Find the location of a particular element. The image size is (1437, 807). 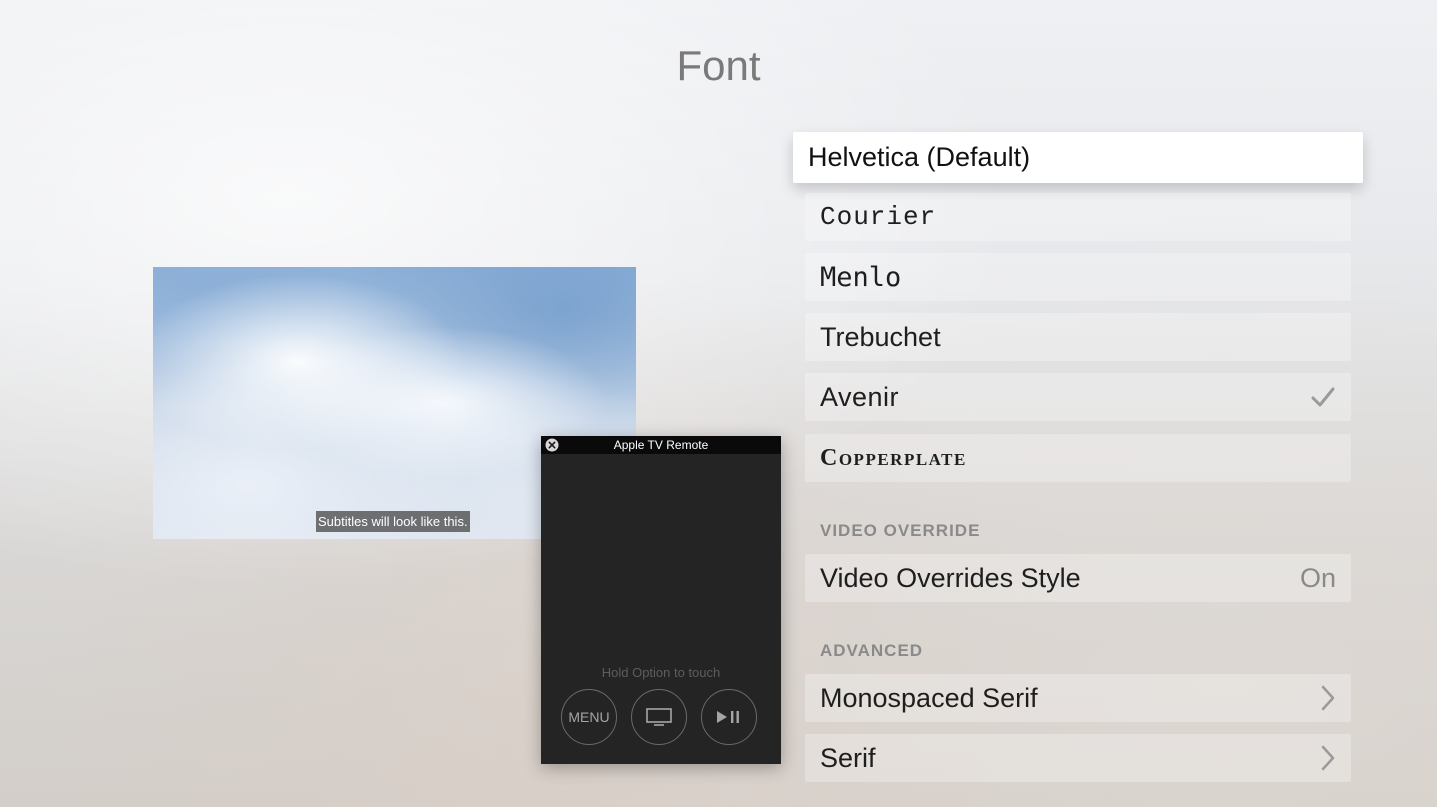

font-option-courier: Courier is located at coordinates (1078, 217).